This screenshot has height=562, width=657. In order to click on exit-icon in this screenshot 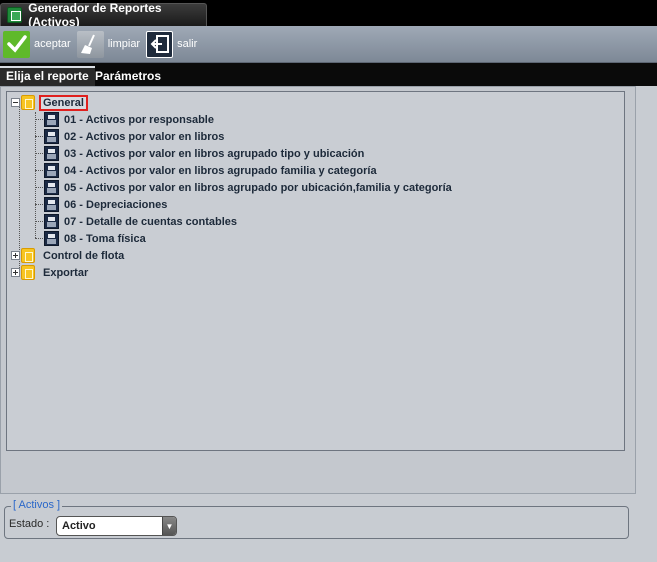, I will do `click(160, 44)`.